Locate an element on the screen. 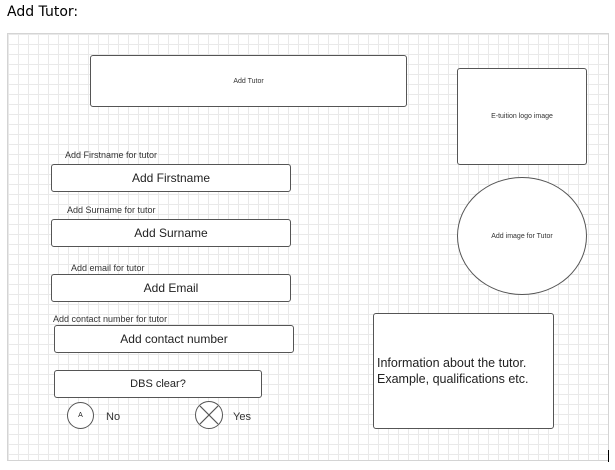  surname-field: Add Surname is located at coordinates (171, 233).